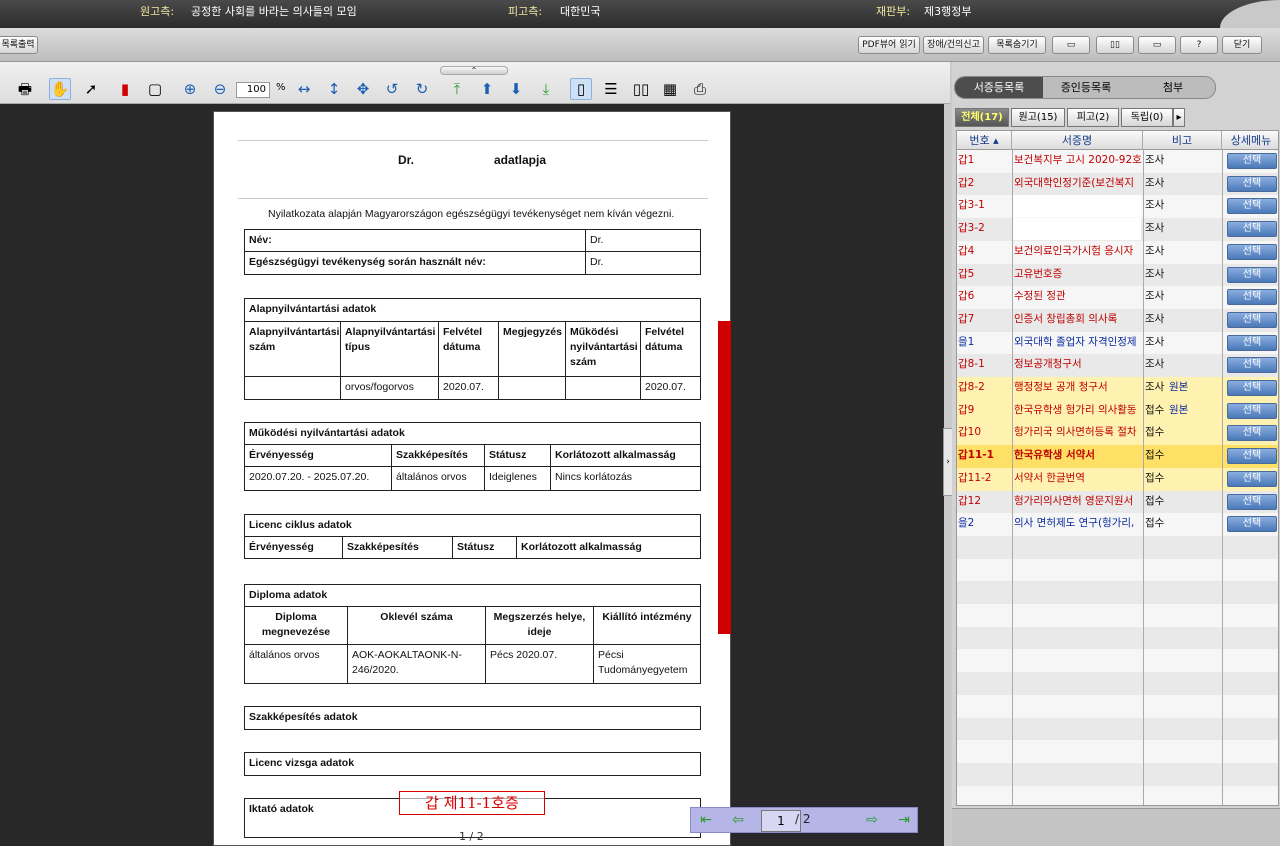 The width and height of the screenshot is (1280, 846). Describe the element at coordinates (966, 523) in the screenshot. I see `row-number: 을2` at that location.